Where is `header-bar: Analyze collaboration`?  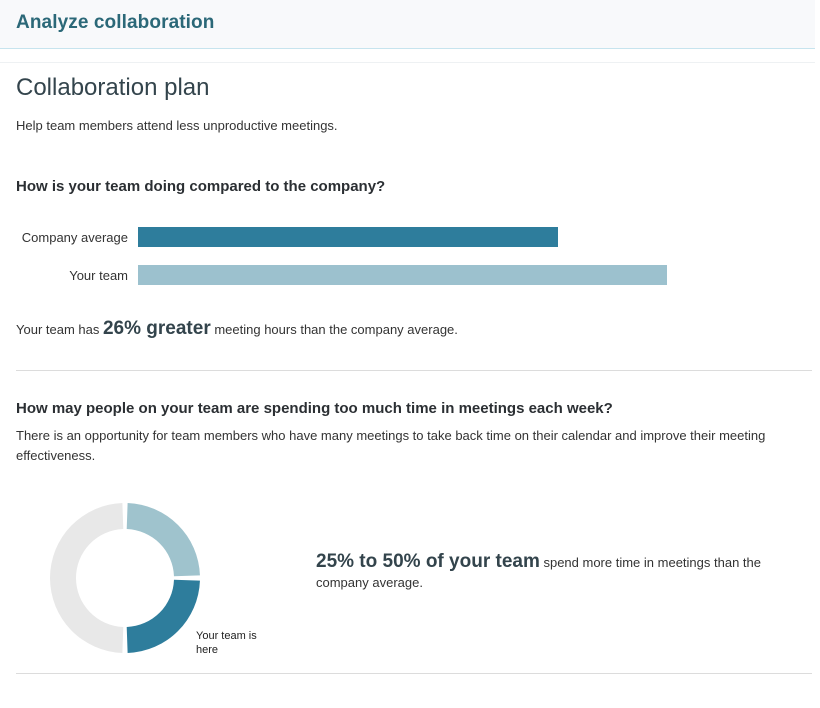
header-bar: Analyze collaboration is located at coordinates (407, 24).